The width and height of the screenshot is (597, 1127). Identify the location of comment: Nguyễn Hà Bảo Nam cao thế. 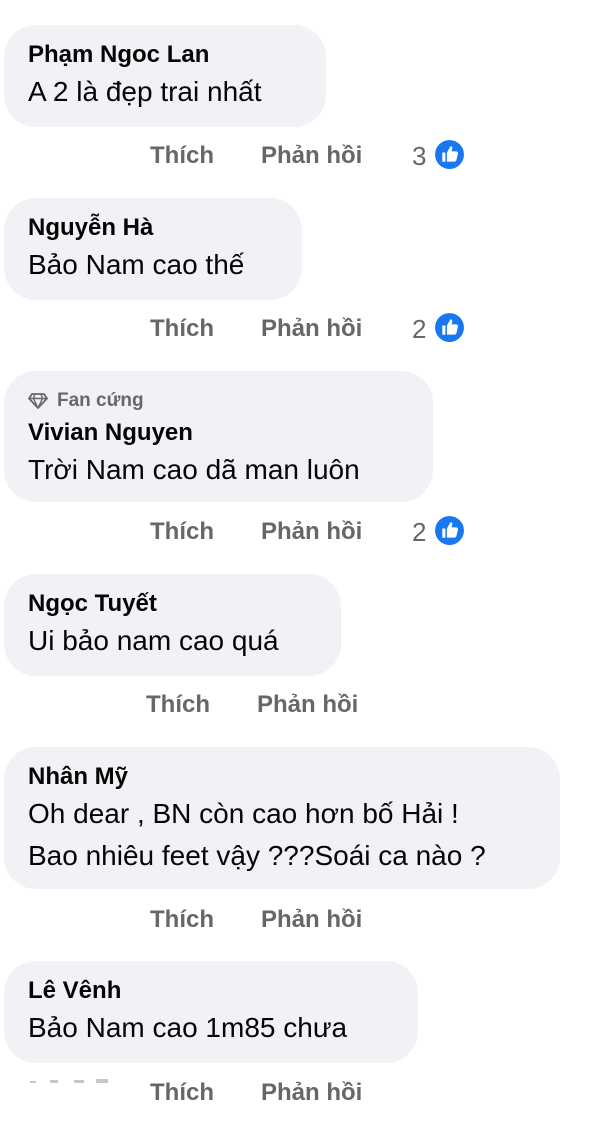
(153, 249).